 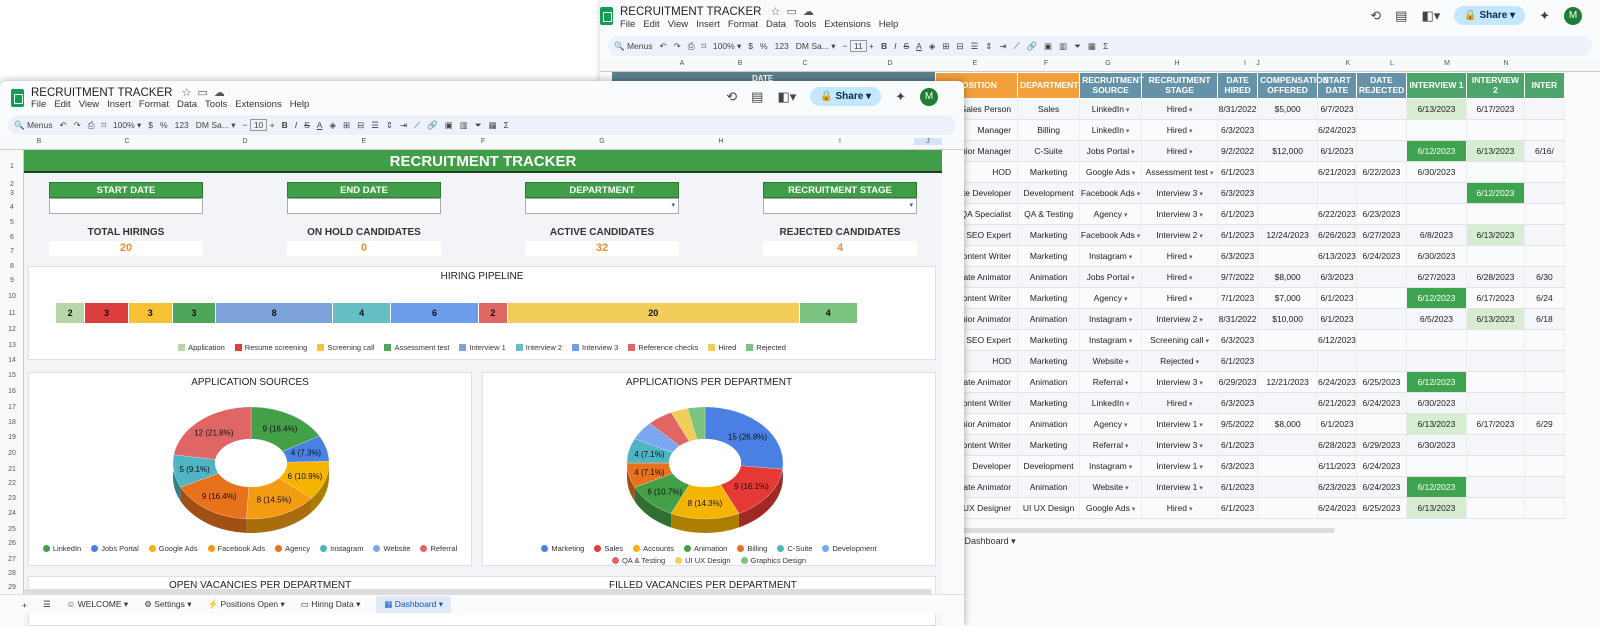 What do you see at coordinates (1180, 151) in the screenshot?
I see `table-cell: Hired` at bounding box center [1180, 151].